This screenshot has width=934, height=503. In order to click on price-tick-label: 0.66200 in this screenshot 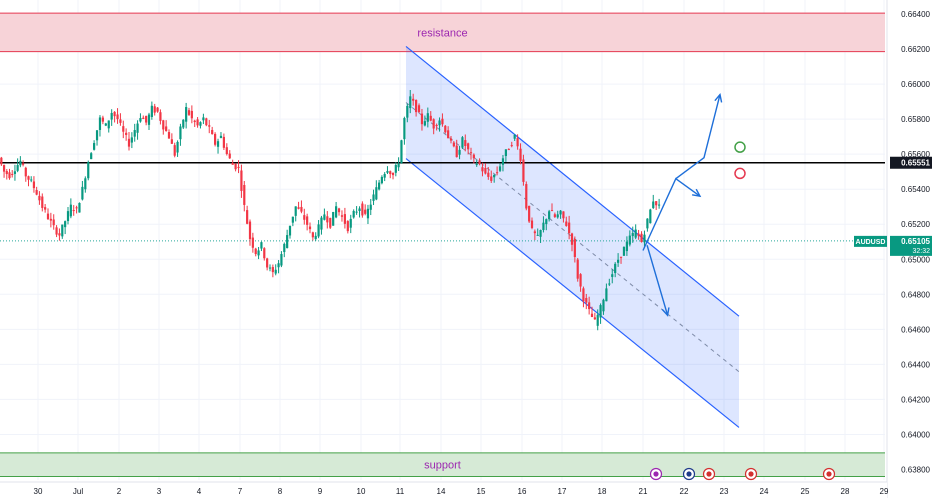, I will do `click(915, 49)`.